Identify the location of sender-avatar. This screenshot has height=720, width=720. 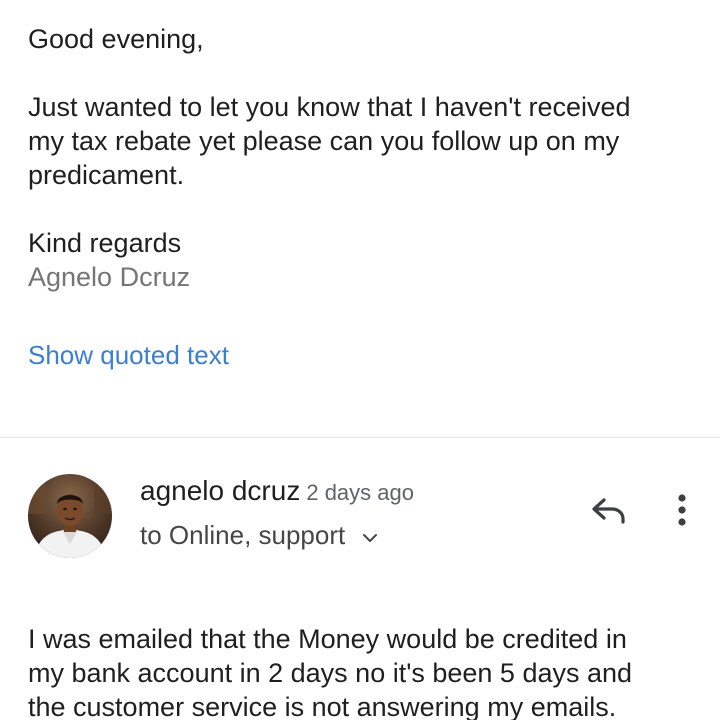
(70, 516).